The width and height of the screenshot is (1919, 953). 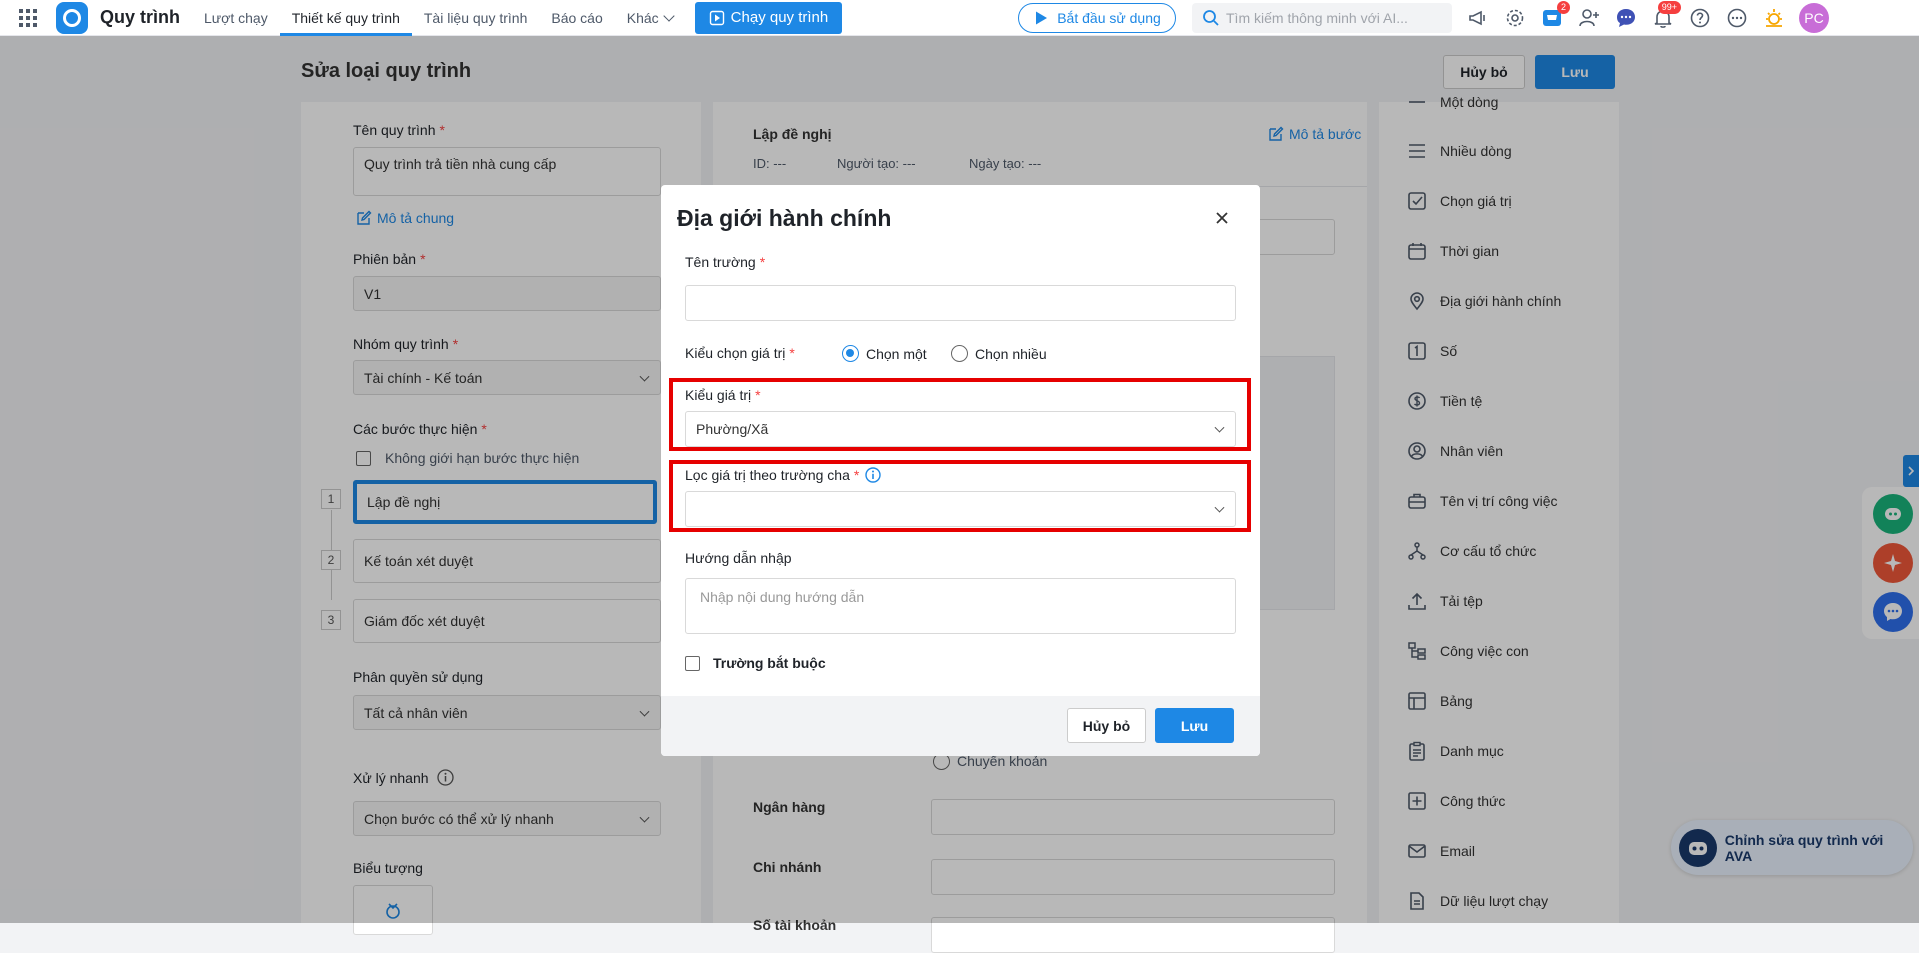 What do you see at coordinates (779, 17) in the screenshot?
I see `run-process-label: Chạy quy trình` at bounding box center [779, 17].